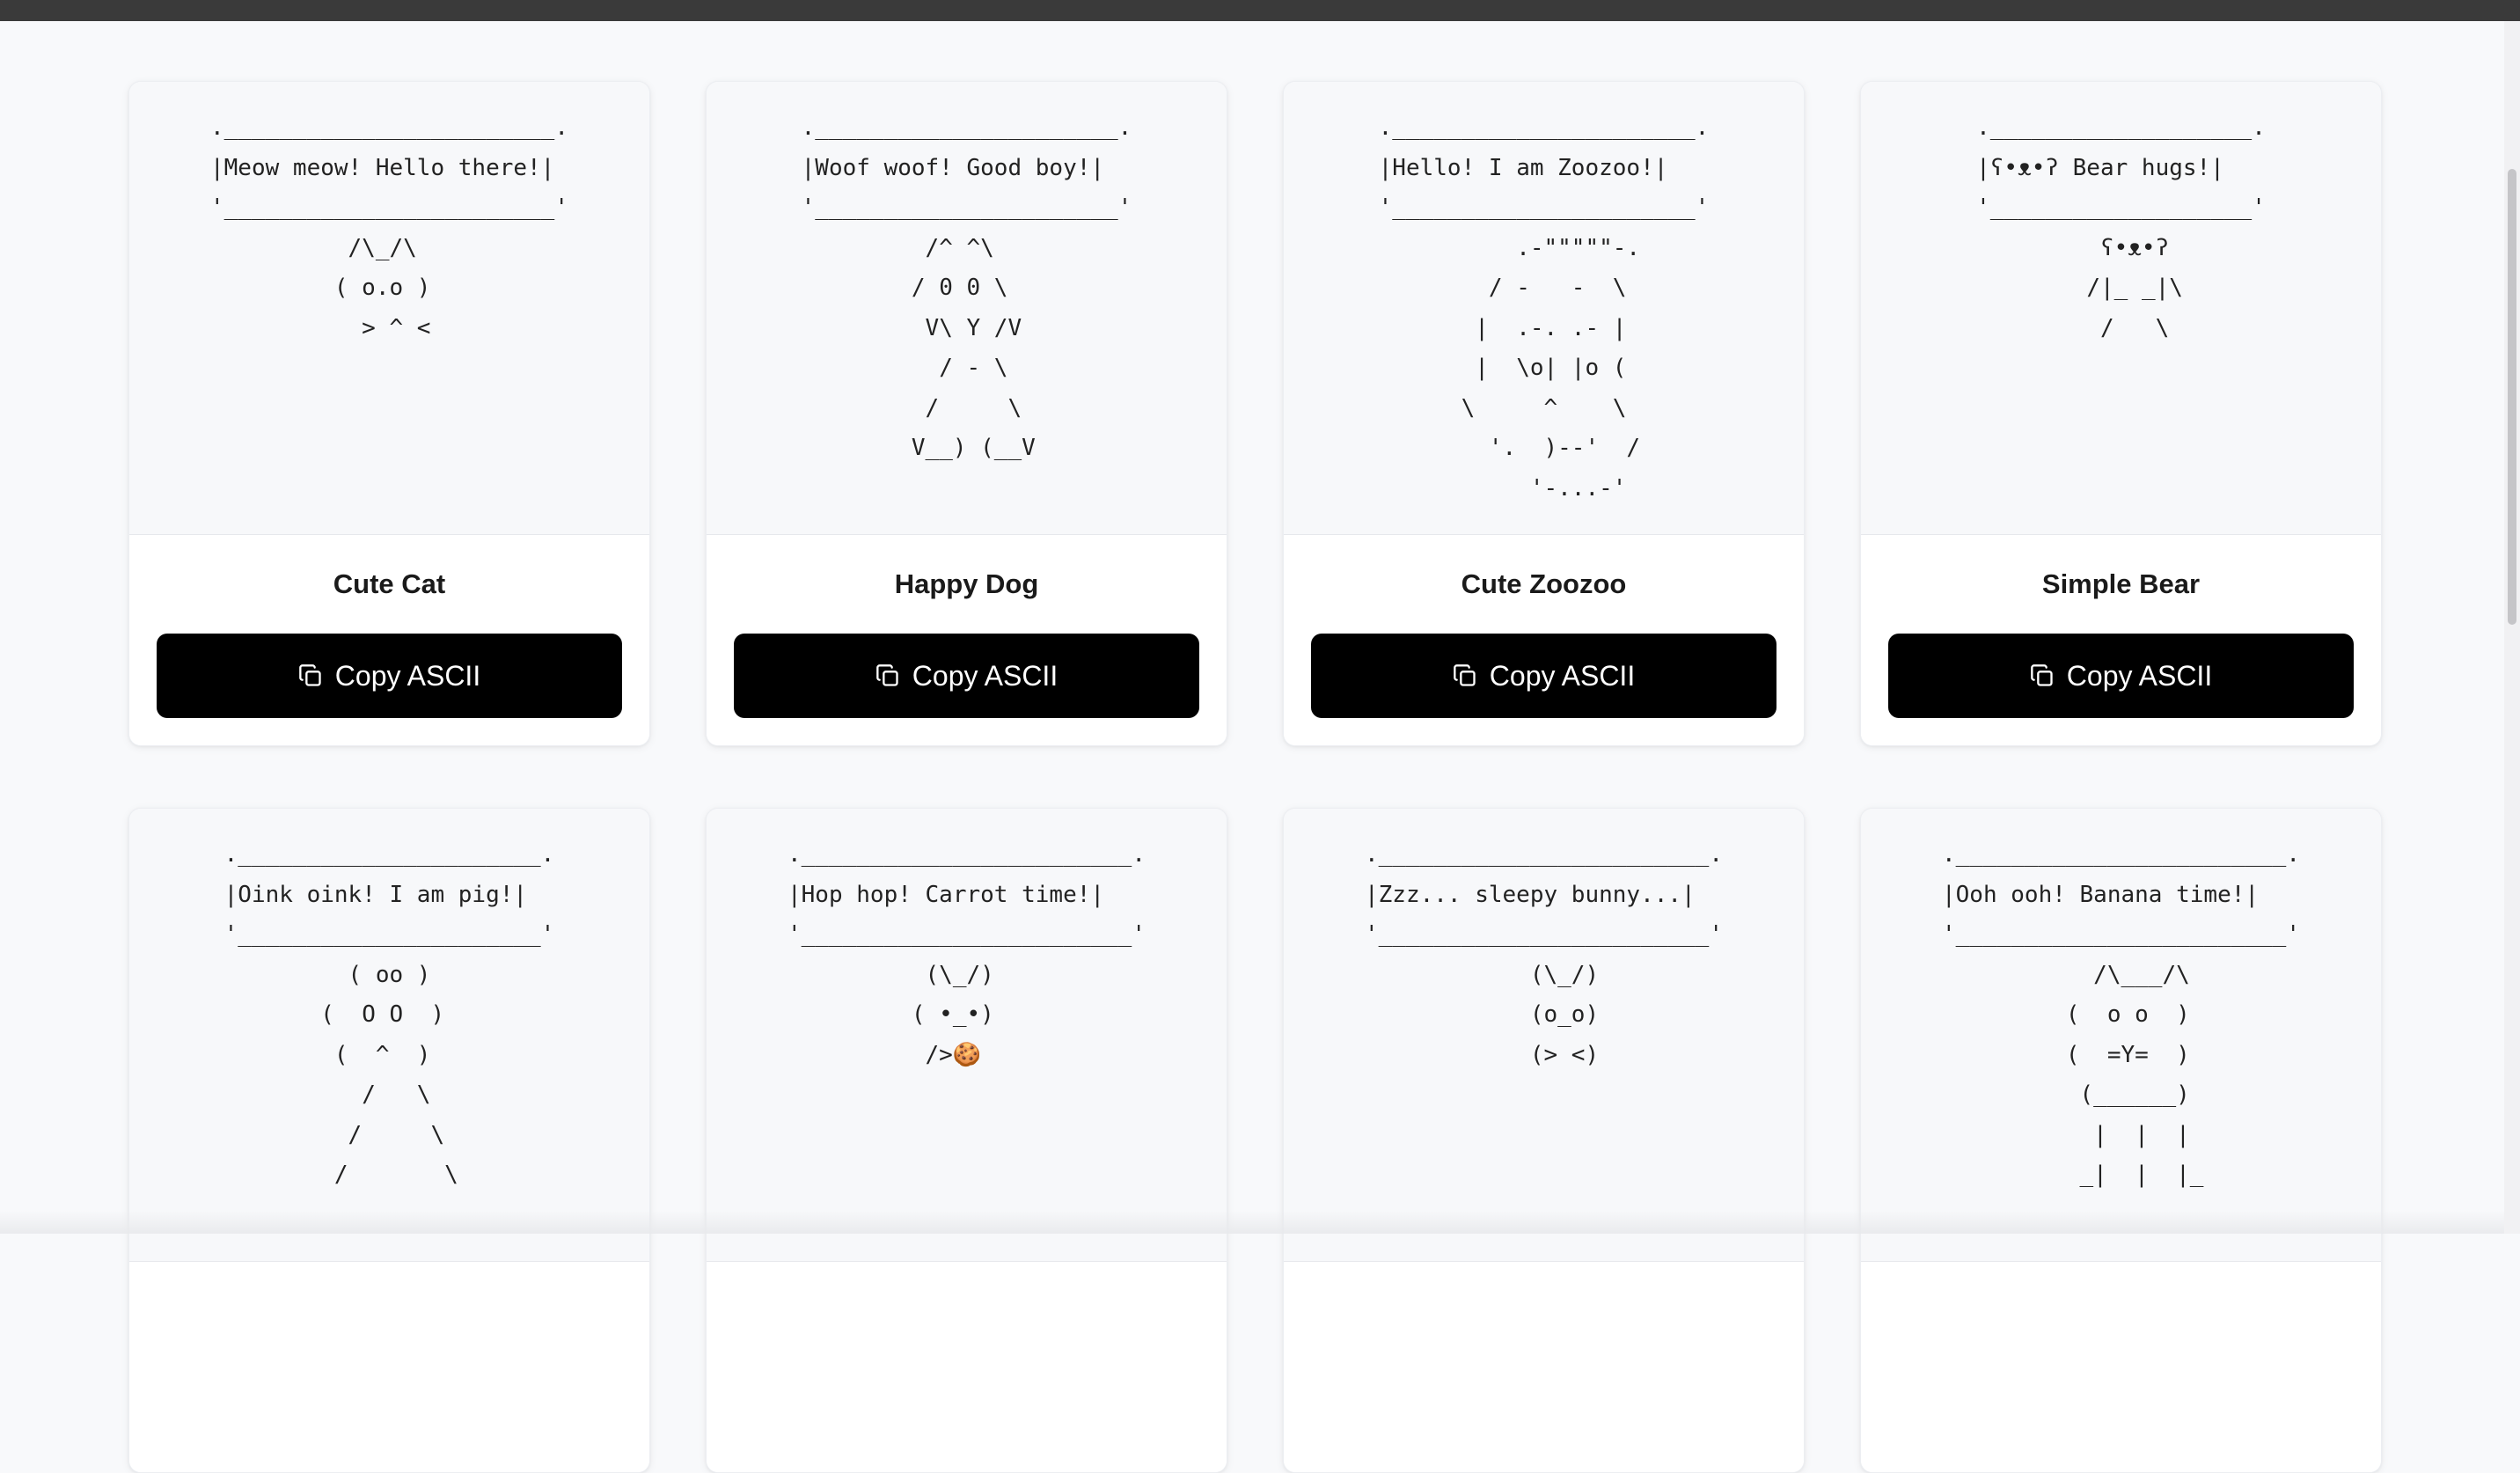 This screenshot has height=1473, width=2520. I want to click on card-footer: Happy Dog Copy ASCII, so click(967, 640).